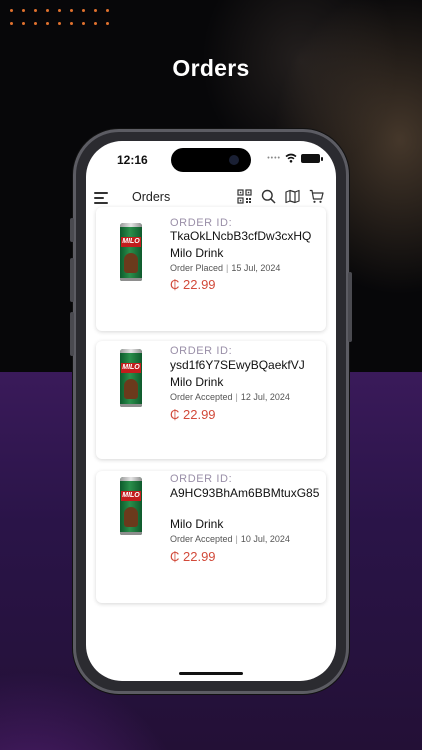 The image size is (422, 750). I want to click on map-icon, so click(292, 196).